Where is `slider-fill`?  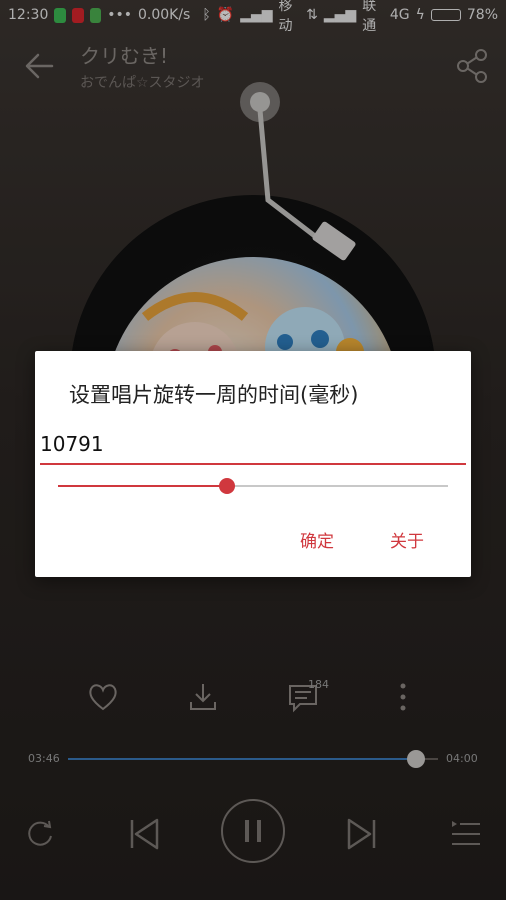 slider-fill is located at coordinates (143, 486).